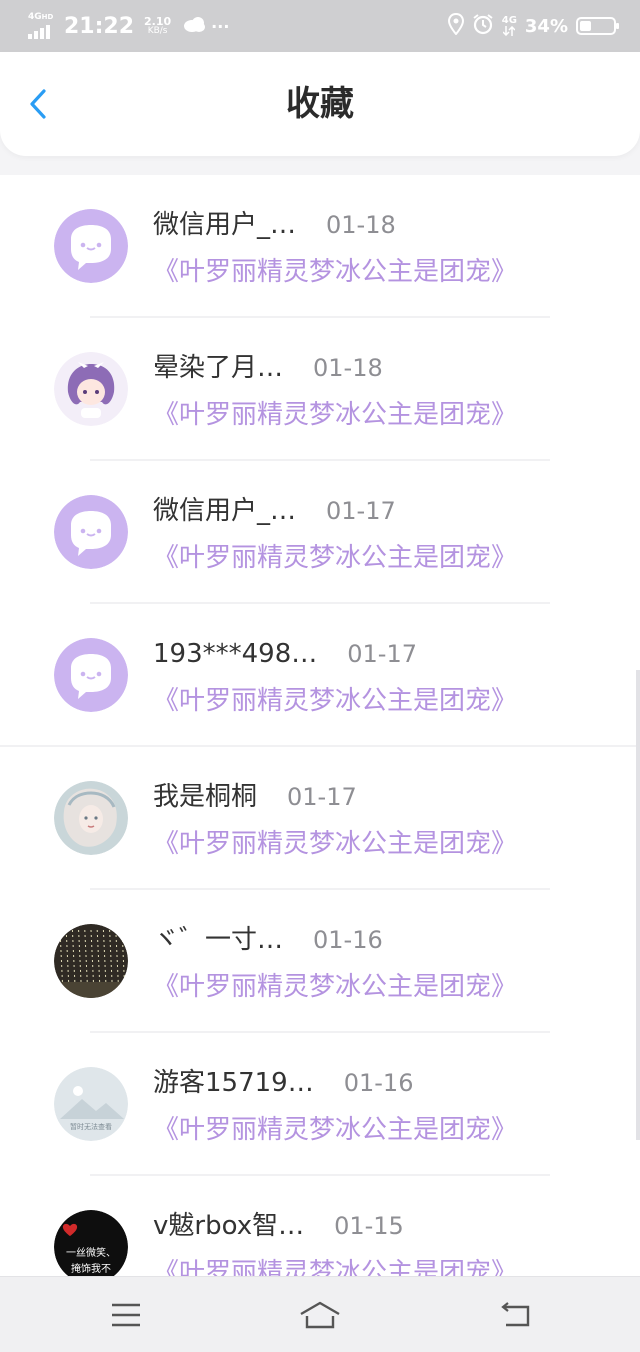 The height and width of the screenshot is (1352, 640). I want to click on right-network-label: 4G, so click(509, 20).